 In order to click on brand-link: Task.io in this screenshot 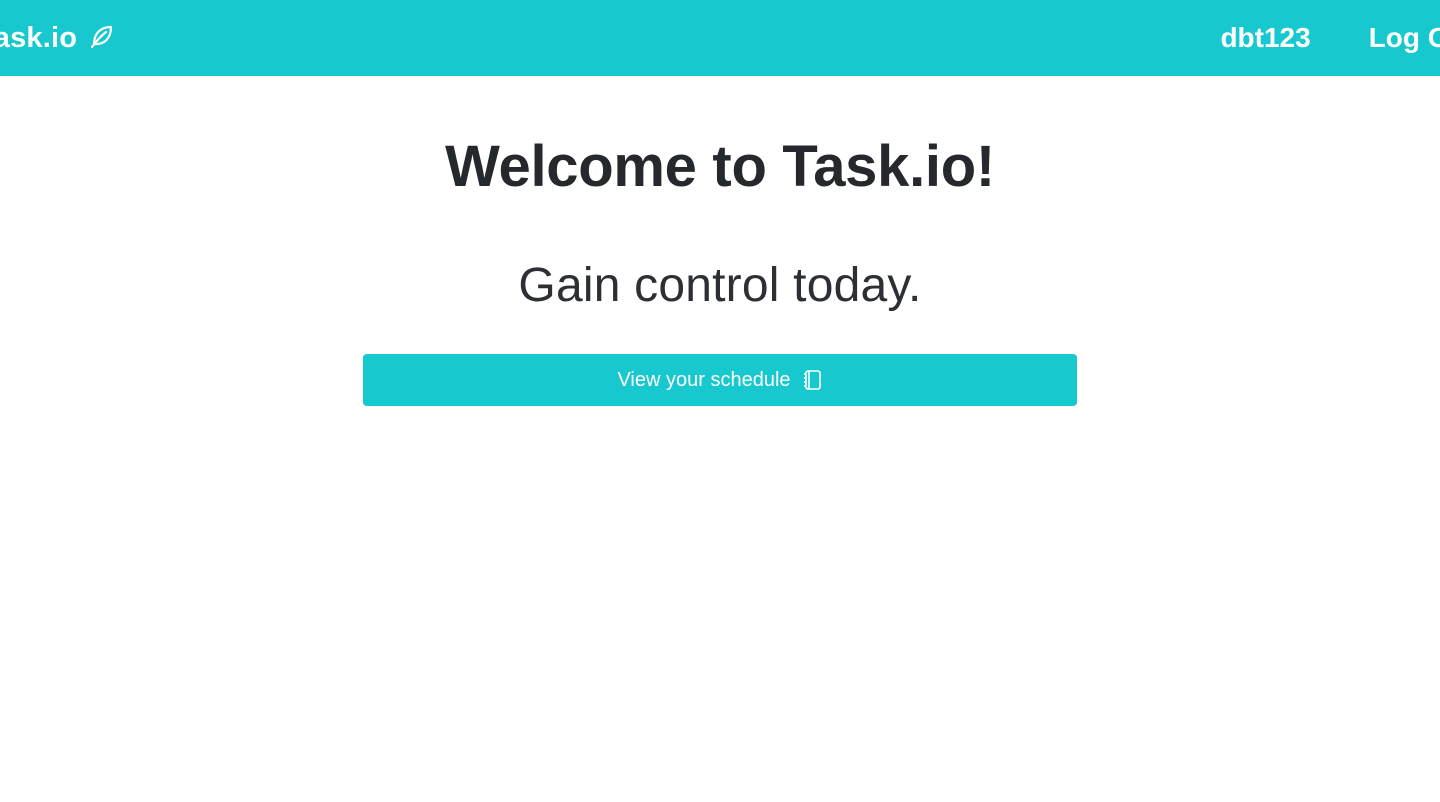, I will do `click(57, 38)`.